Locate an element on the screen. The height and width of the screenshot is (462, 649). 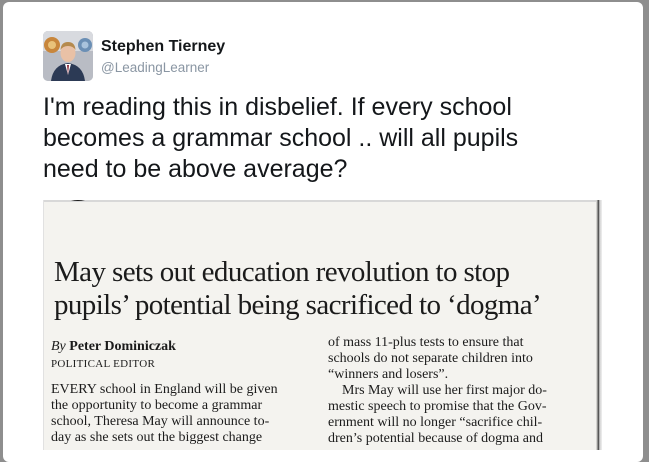
column-line: school, Theresa May will announce to- is located at coordinates (160, 421).